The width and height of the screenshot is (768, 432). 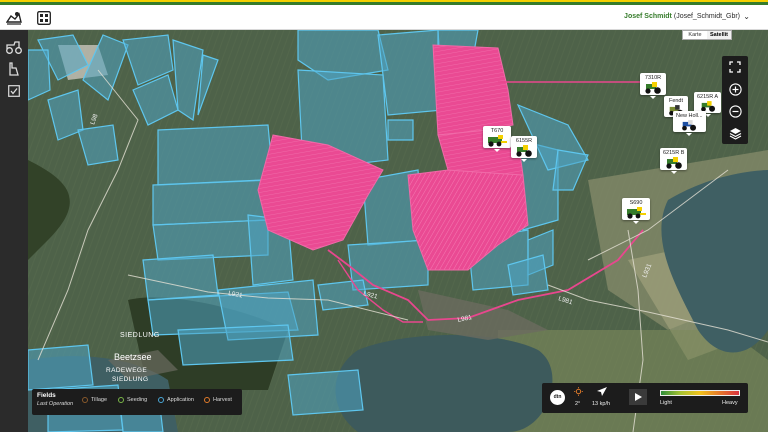 I want to click on wind-direction-icon, so click(x=602, y=391).